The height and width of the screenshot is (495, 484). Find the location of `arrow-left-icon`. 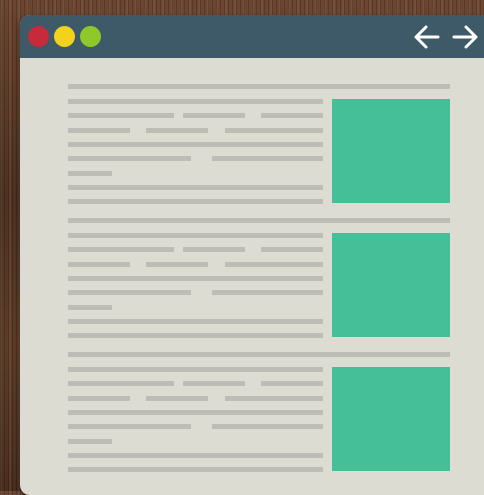

arrow-left-icon is located at coordinates (427, 37).